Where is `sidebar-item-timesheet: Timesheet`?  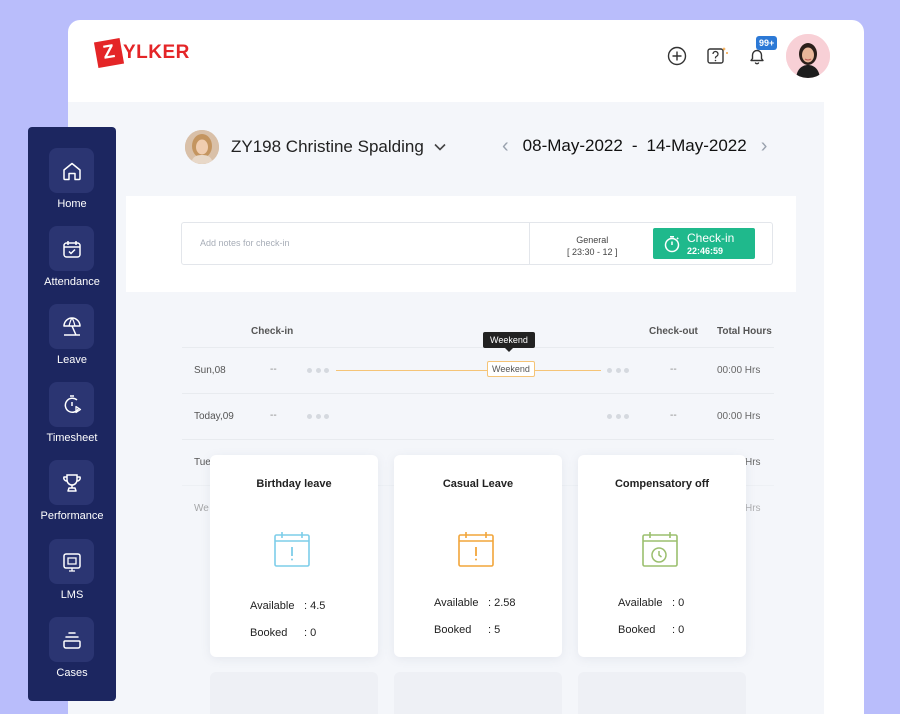 sidebar-item-timesheet: Timesheet is located at coordinates (72, 421).